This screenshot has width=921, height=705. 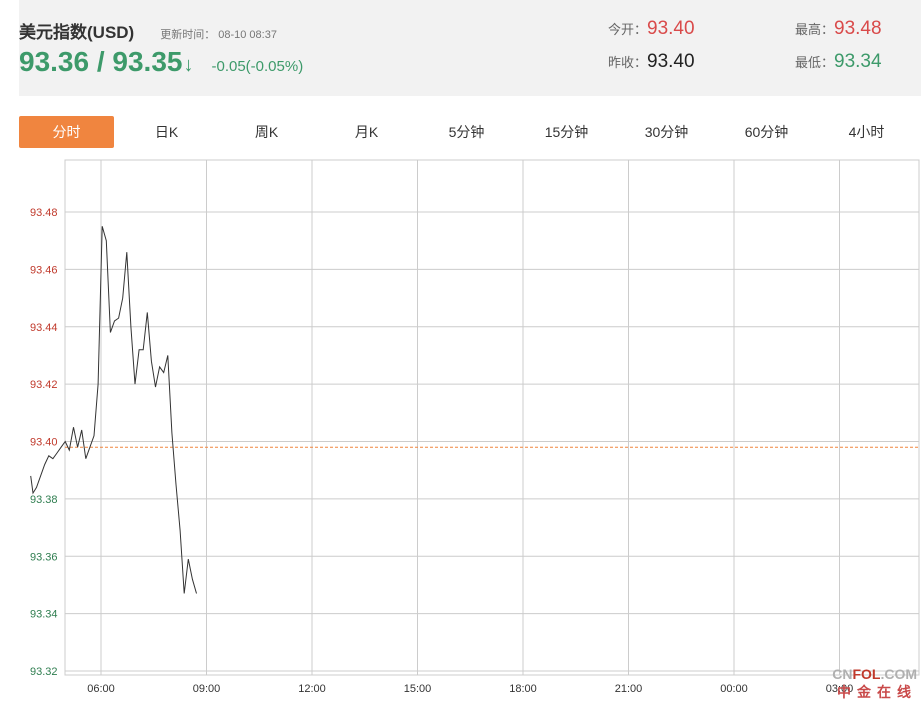 I want to click on x-tick-label: 18:00, so click(x=523, y=689).